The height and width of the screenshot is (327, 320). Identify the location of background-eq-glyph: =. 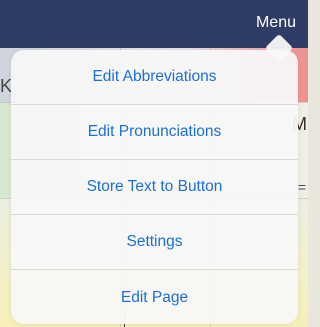
(301, 187).